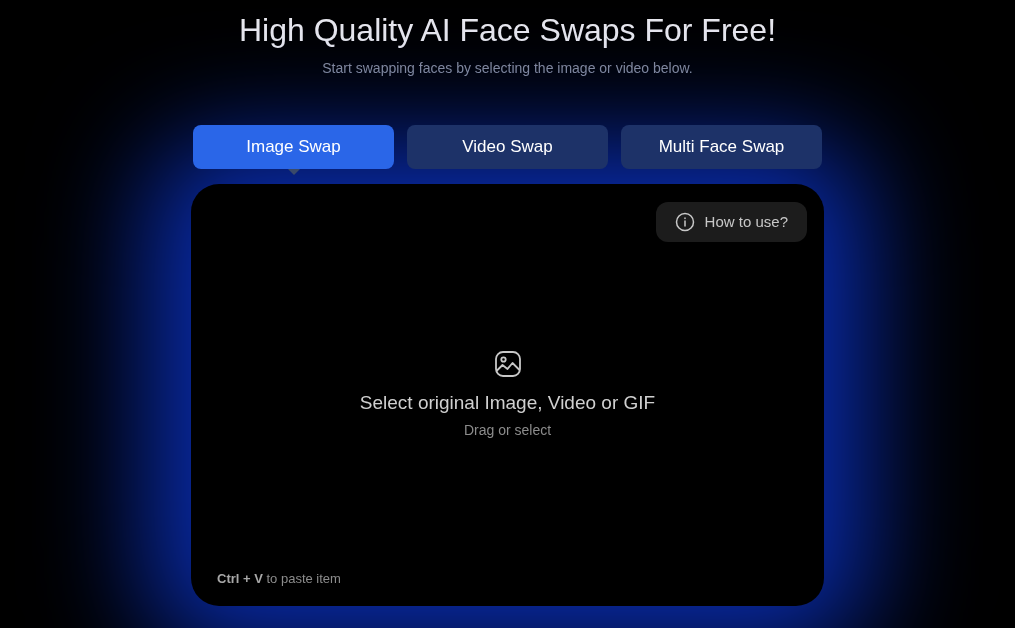  I want to click on tab: Video Swap, so click(507, 147).